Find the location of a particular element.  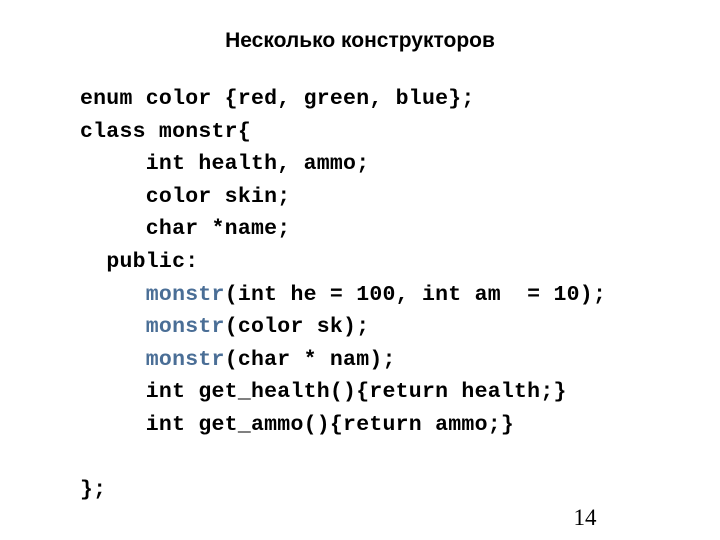

code-line: monstr(int he = 100, int am = 10); is located at coordinates (380, 295).